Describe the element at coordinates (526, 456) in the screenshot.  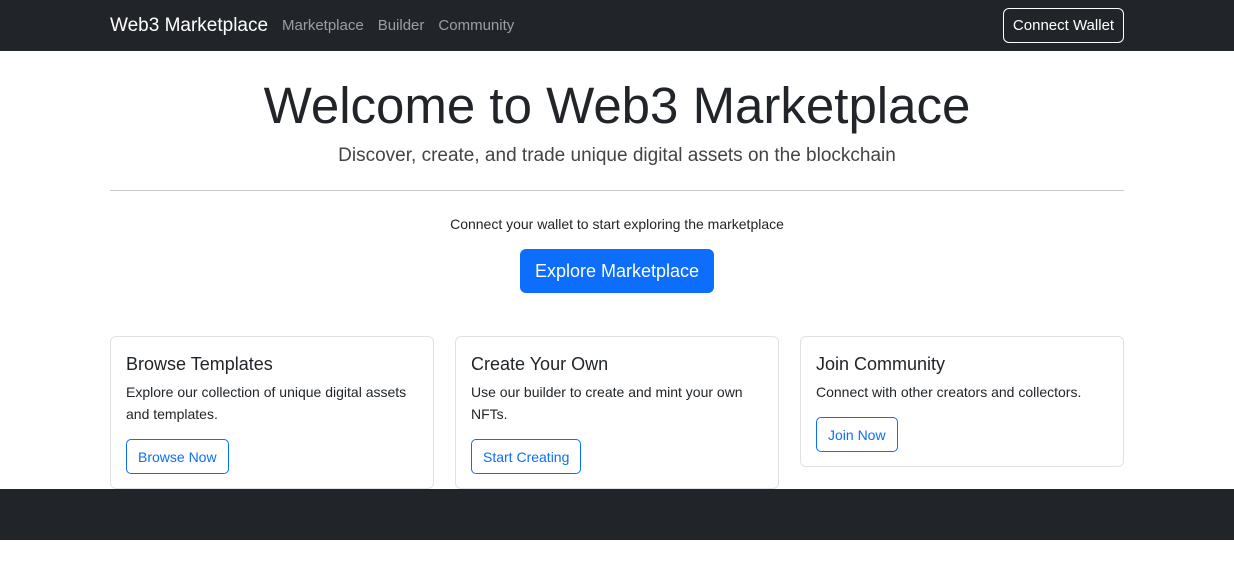
I see `start-creating-button: Start Creating` at that location.